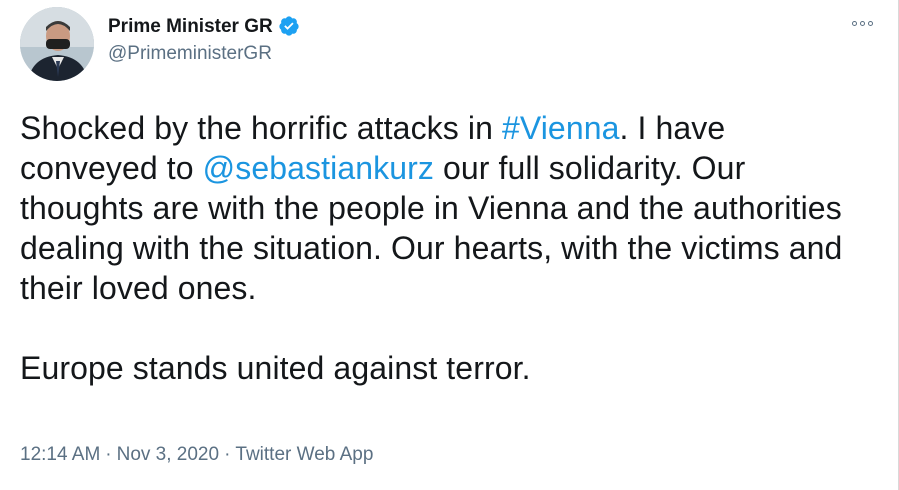 The width and height of the screenshot is (899, 490). Describe the element at coordinates (304, 454) in the screenshot. I see `source-app-link: Twitter Web App` at that location.